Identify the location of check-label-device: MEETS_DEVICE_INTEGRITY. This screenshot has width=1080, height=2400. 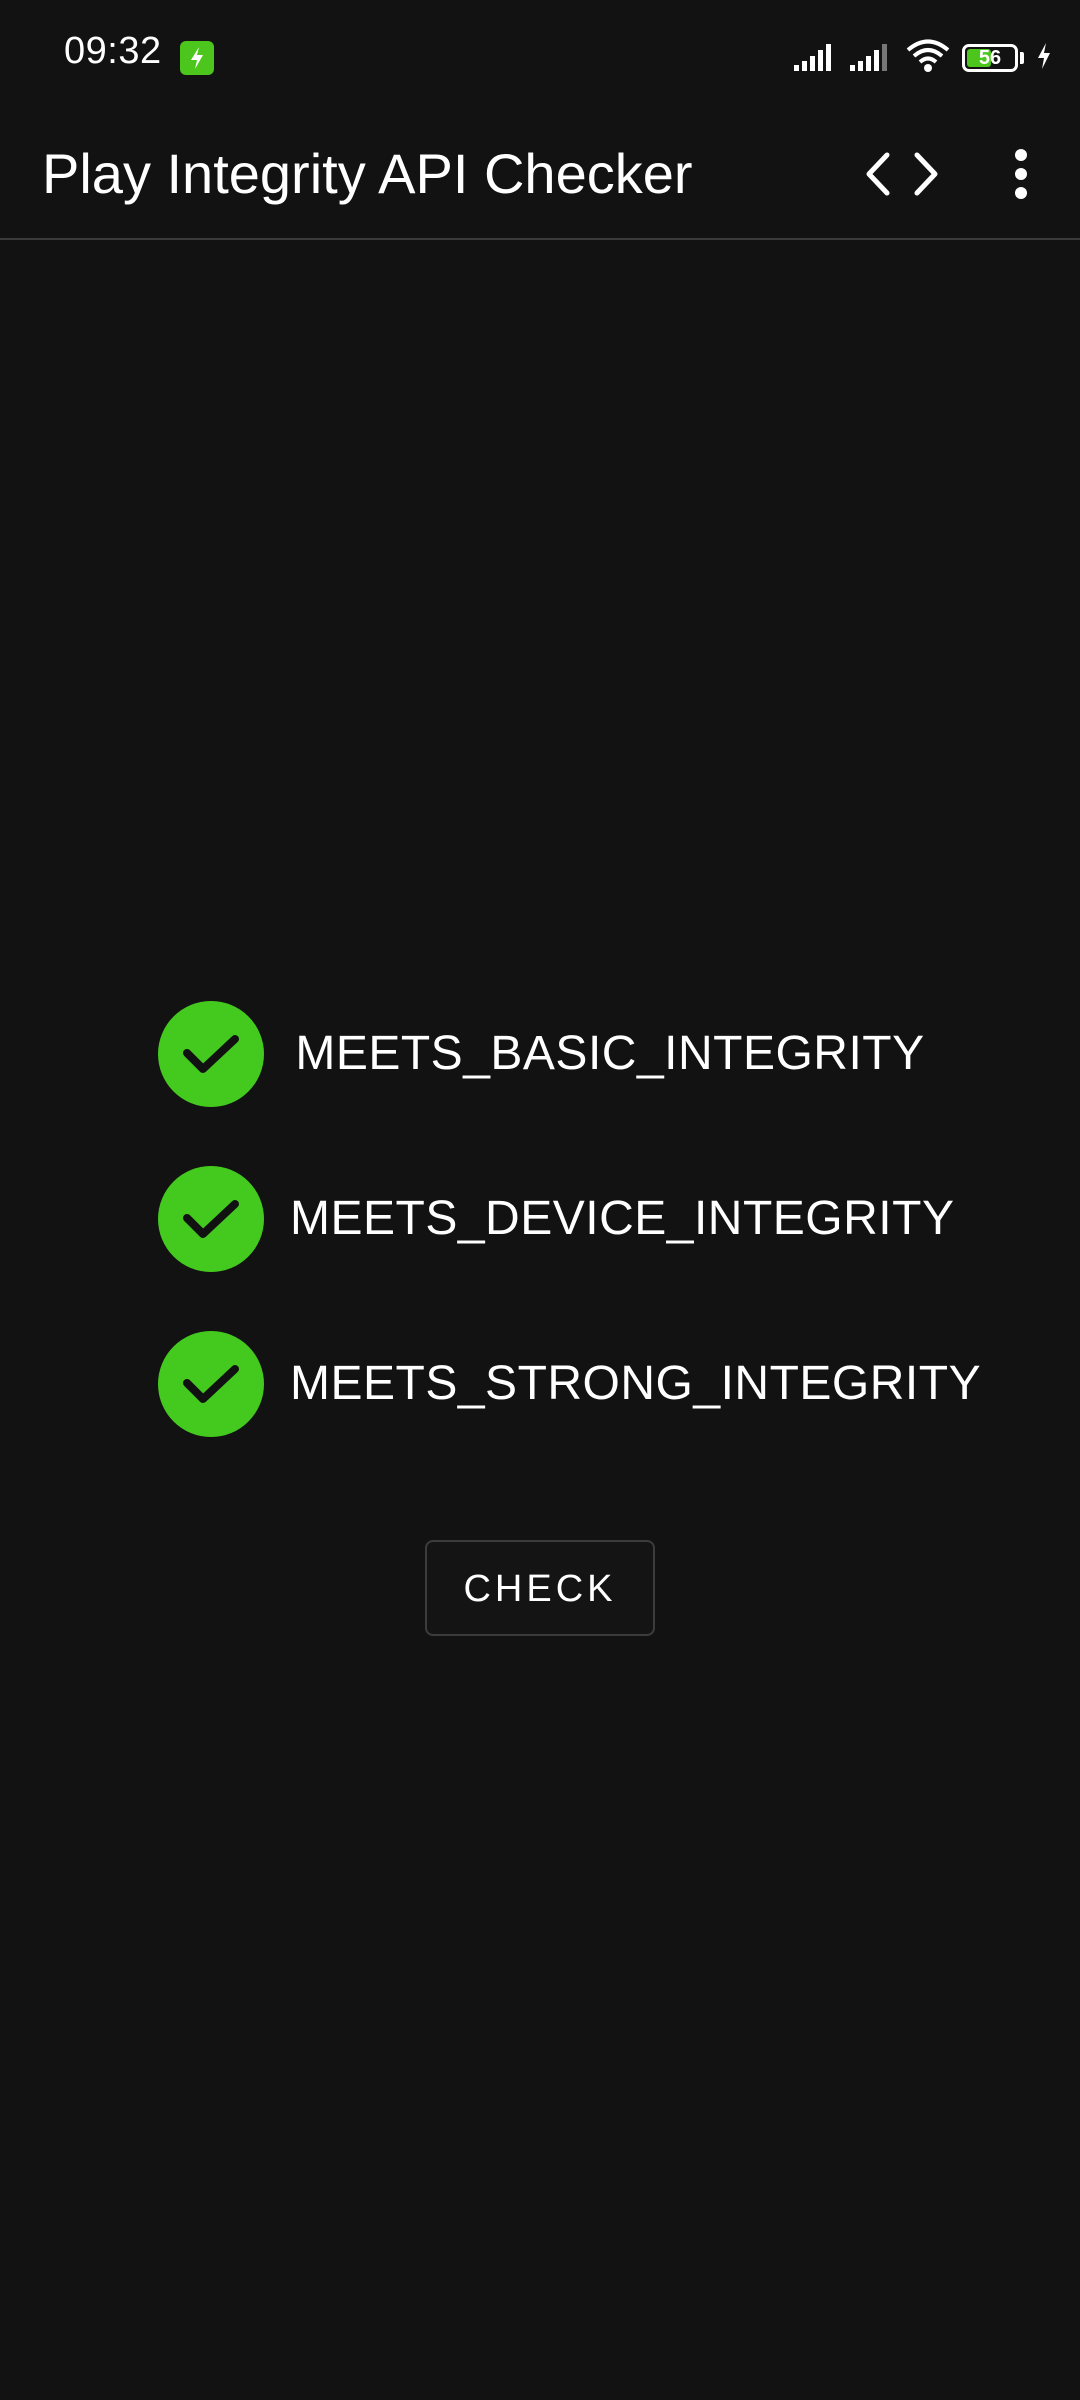
(622, 1218).